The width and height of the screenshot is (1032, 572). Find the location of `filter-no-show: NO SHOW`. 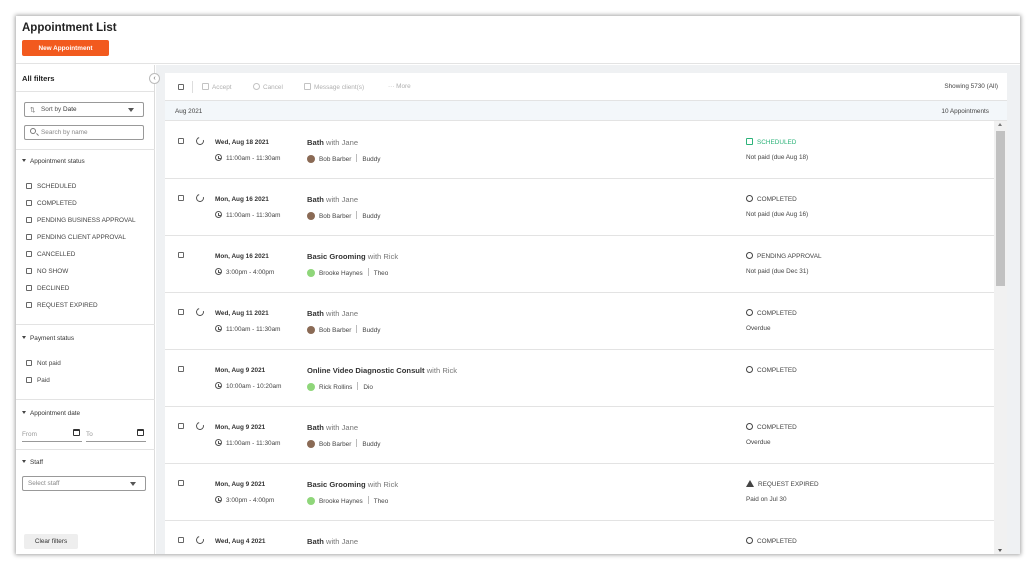

filter-no-show: NO SHOW is located at coordinates (47, 272).